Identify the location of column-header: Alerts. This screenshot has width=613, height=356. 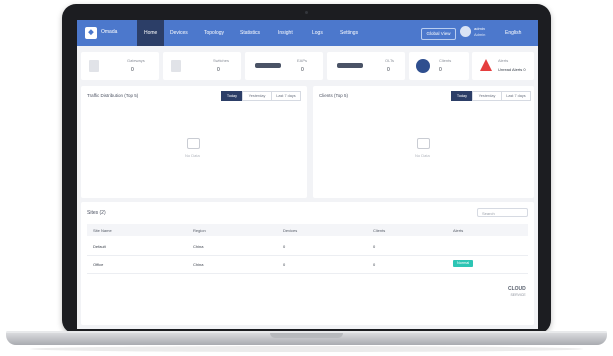
(458, 230).